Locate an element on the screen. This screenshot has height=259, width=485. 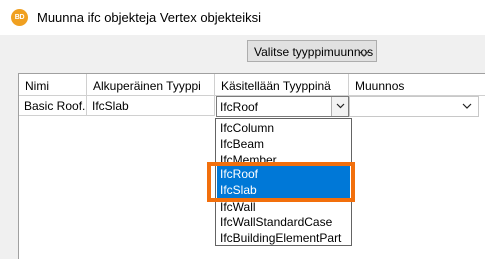
column-header-name: Nimi is located at coordinates (53, 85).